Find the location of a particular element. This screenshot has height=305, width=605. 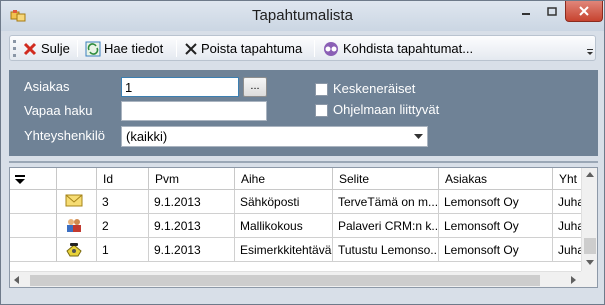

program-related-label: Ohjelmaan liittyvät is located at coordinates (386, 109).